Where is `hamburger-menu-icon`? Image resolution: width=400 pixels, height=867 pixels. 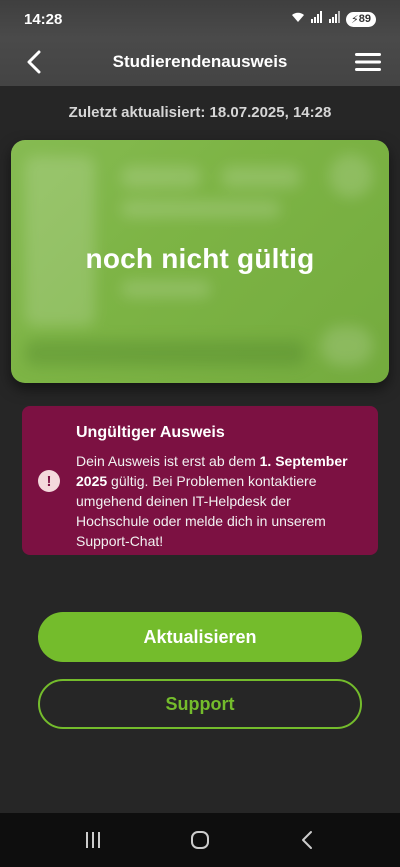
hamburger-menu-icon is located at coordinates (368, 62).